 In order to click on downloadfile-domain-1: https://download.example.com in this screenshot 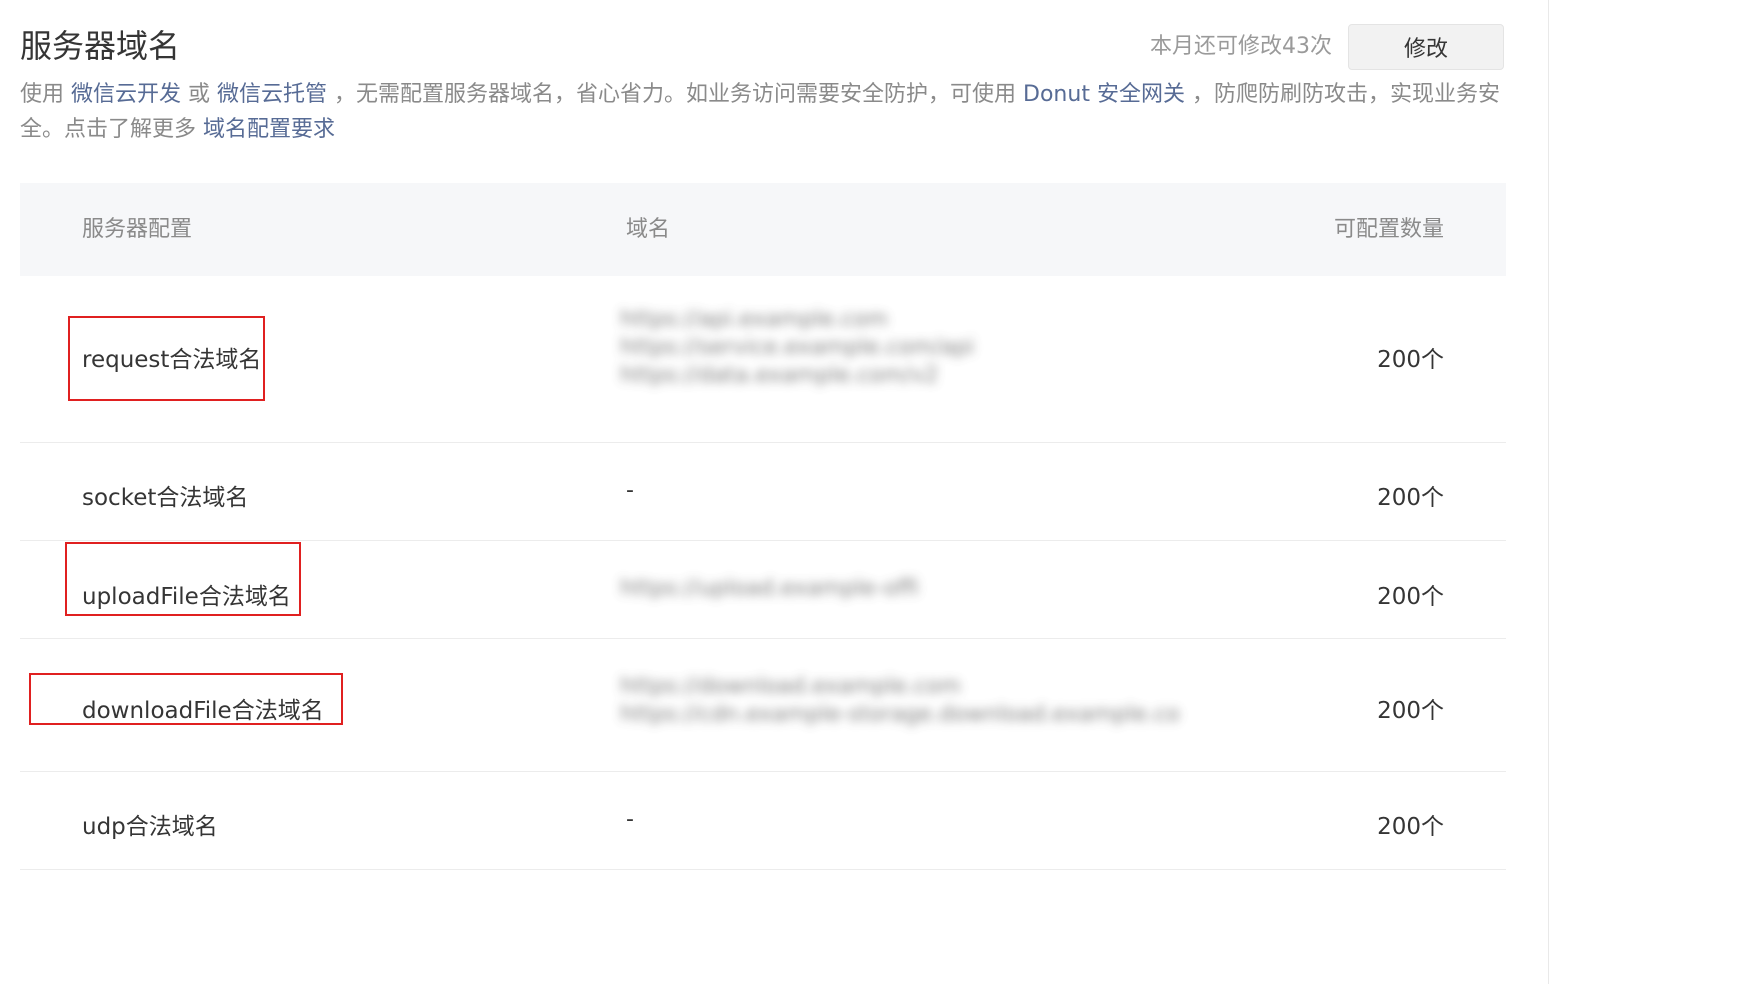, I will do `click(790, 686)`.